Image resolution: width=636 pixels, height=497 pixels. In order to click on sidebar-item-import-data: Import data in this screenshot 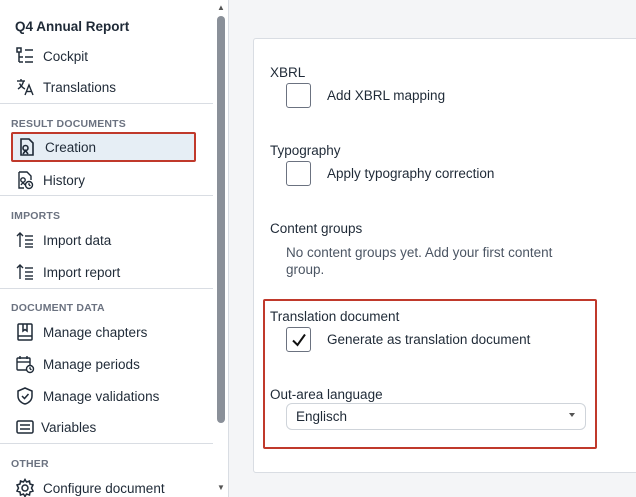, I will do `click(103, 240)`.